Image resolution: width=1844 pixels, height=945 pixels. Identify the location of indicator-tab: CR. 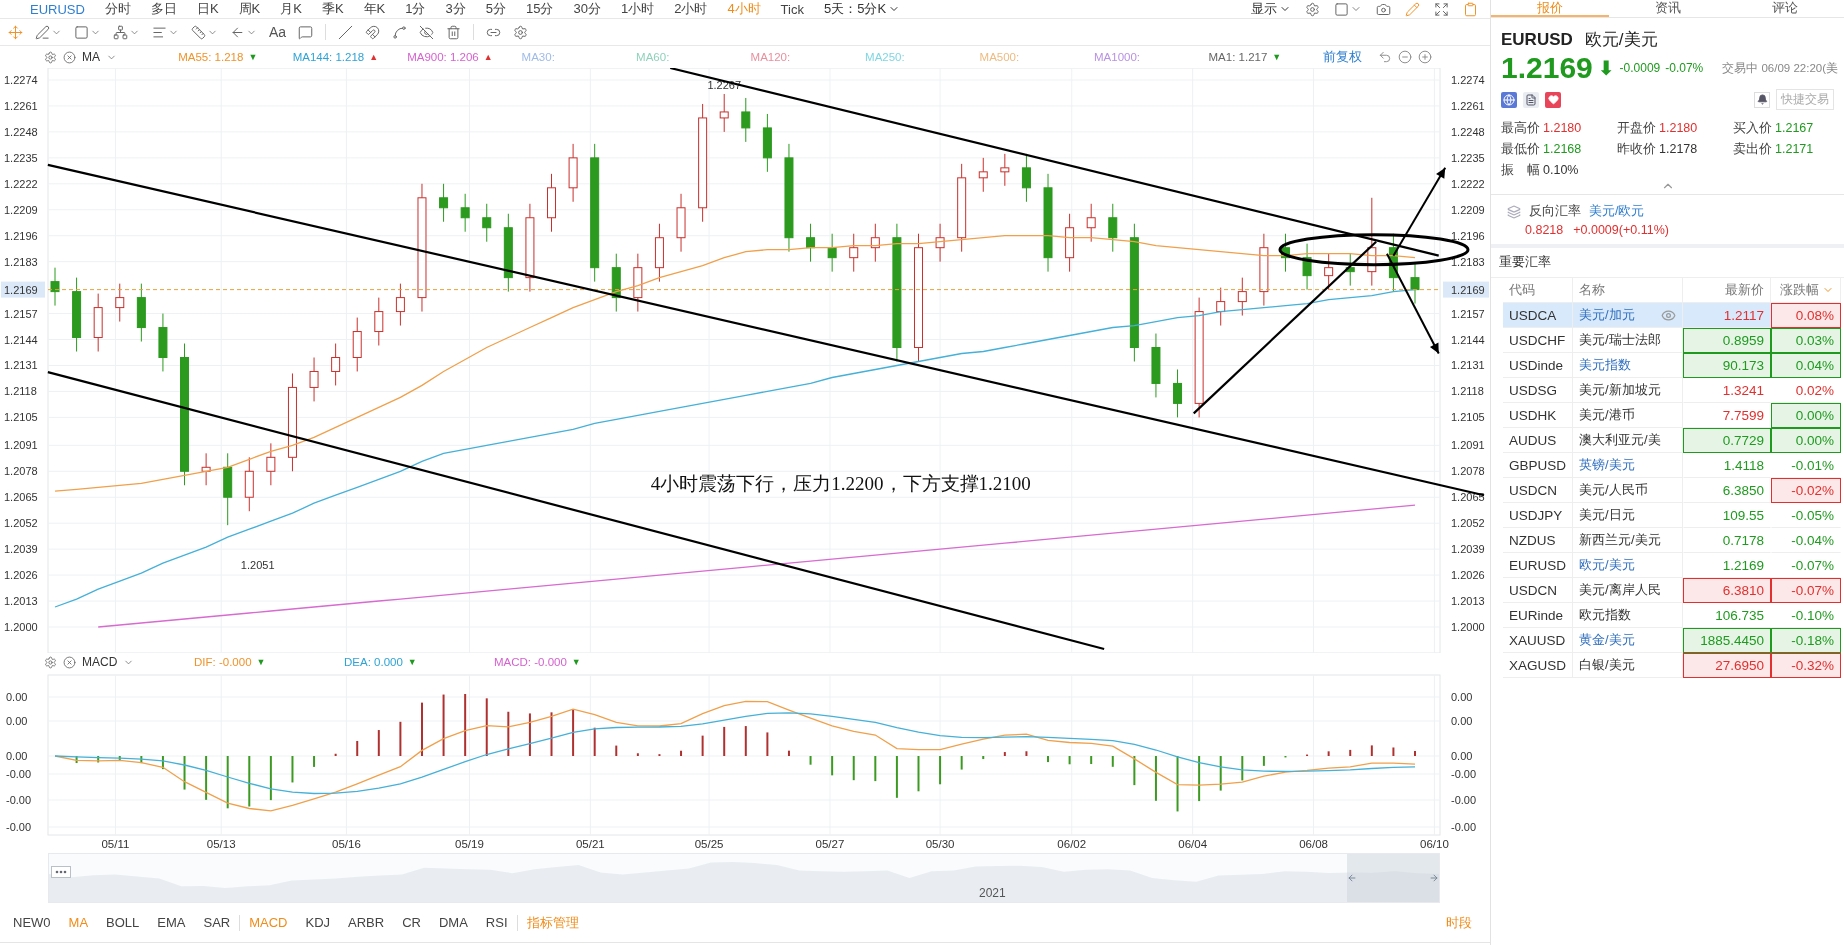
(411, 922).